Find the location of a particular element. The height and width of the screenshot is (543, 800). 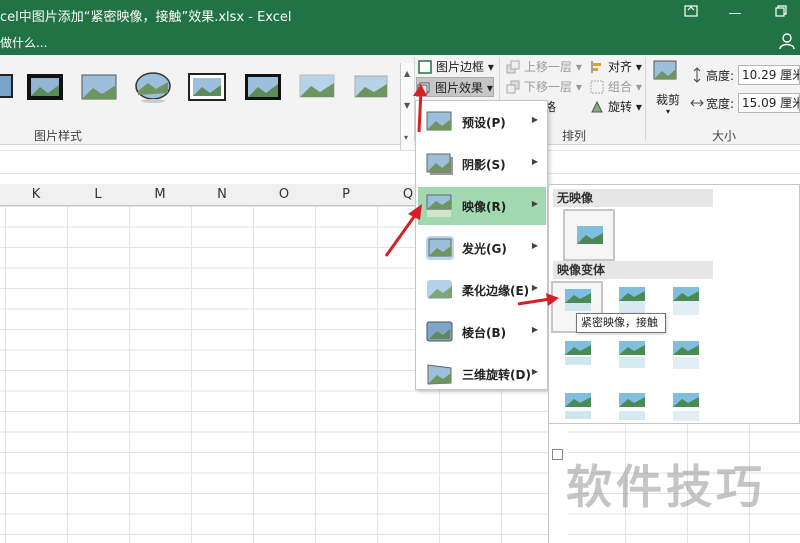

group-icon is located at coordinates (597, 87).